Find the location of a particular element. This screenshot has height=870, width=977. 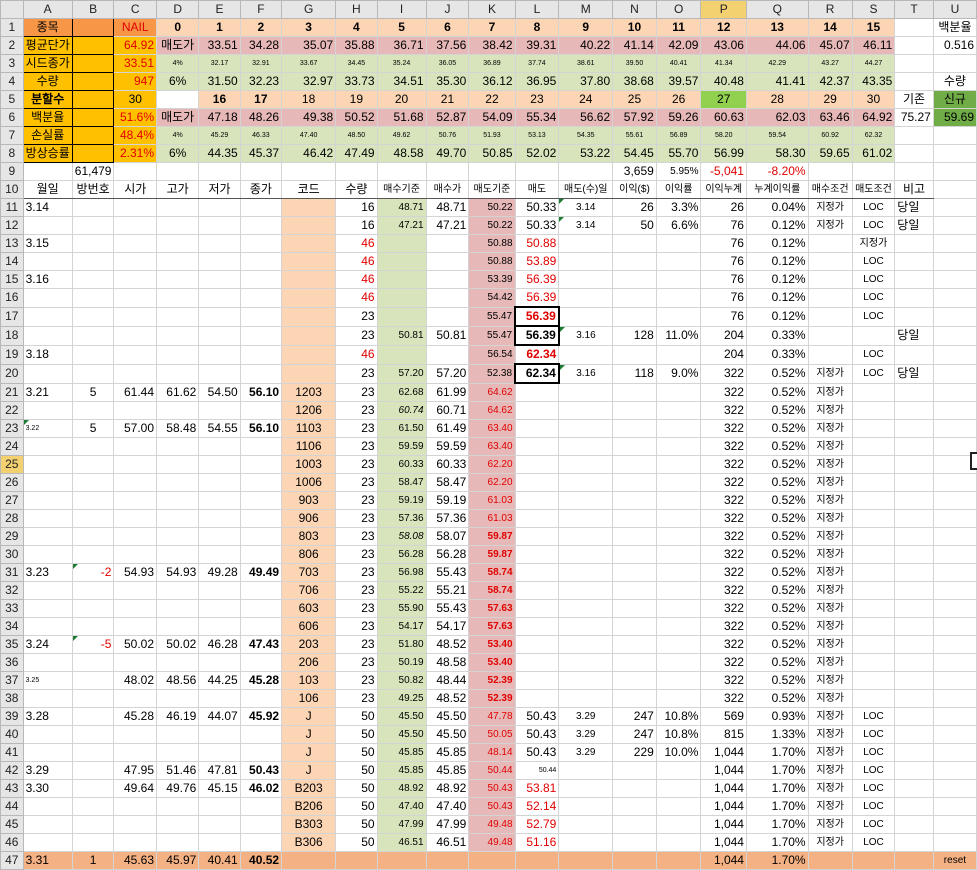

cell-M12: 3.14 is located at coordinates (586, 225).